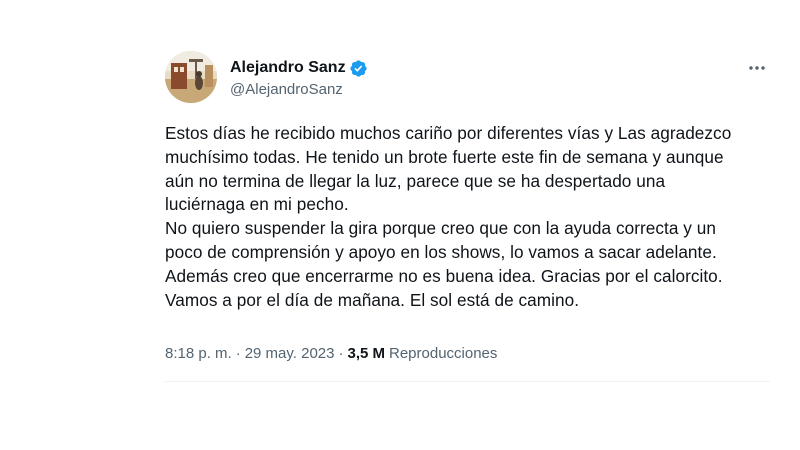 The height and width of the screenshot is (450, 800). Describe the element at coordinates (443, 353) in the screenshot. I see `views-label: Reproducciones` at that location.